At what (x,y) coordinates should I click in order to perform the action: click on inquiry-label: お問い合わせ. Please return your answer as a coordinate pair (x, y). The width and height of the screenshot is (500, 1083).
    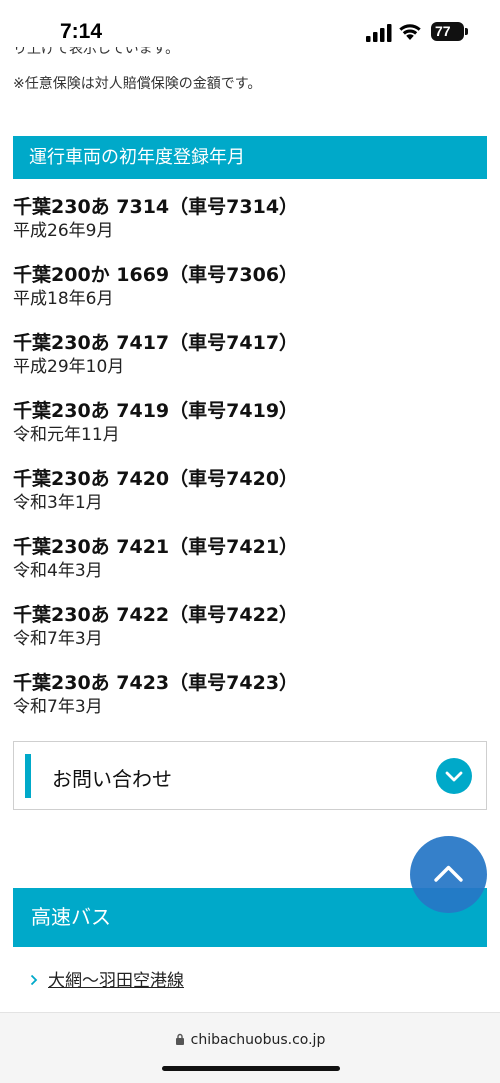
    Looking at the image, I should click on (112, 779).